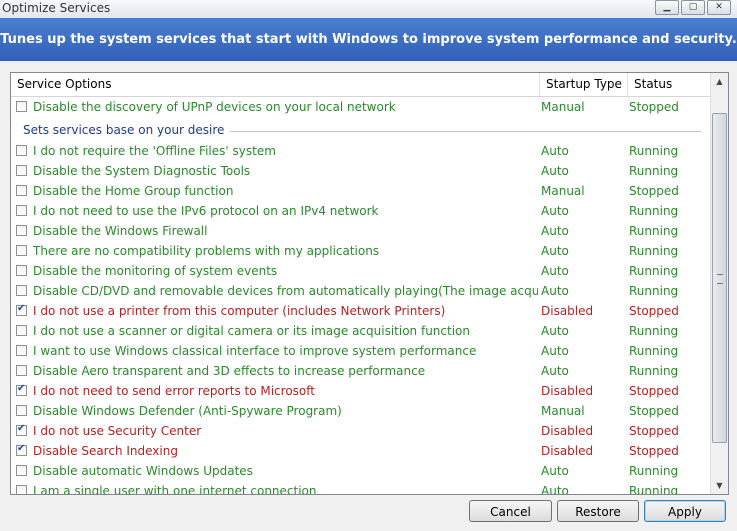 The image size is (737, 531). Describe the element at coordinates (685, 511) in the screenshot. I see `apply-button: Apply` at that location.